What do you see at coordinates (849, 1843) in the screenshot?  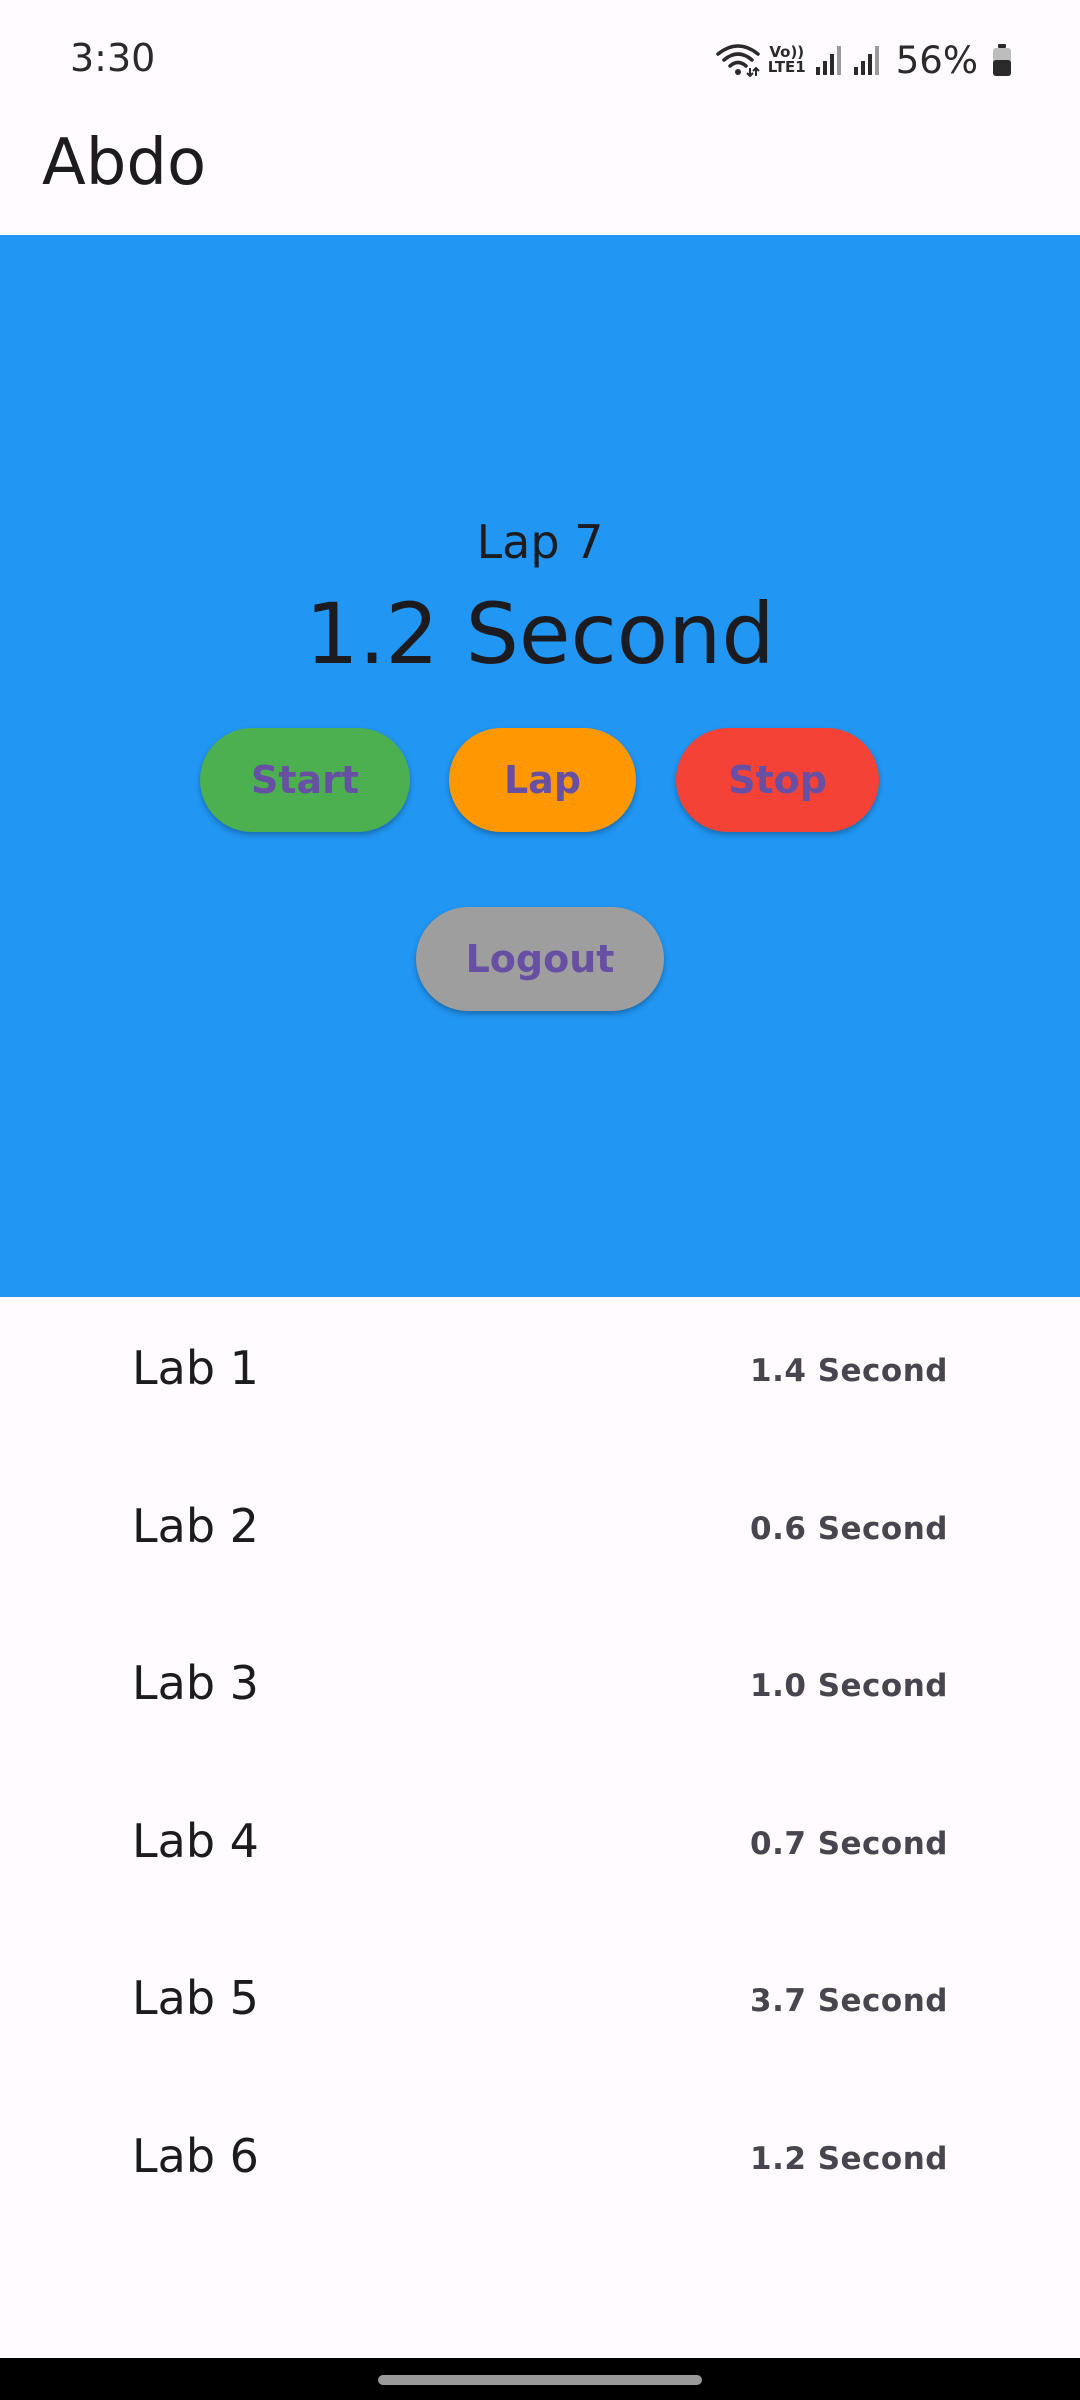 I see `lap-time: 0.7 Second` at bounding box center [849, 1843].